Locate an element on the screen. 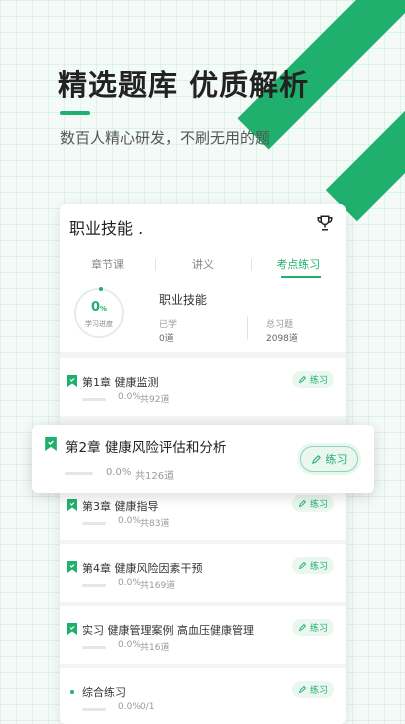 Image resolution: width=405 pixels, height=724 pixels. chapter-title: 实习 健康管理案例 高血压健康管理 is located at coordinates (168, 630).